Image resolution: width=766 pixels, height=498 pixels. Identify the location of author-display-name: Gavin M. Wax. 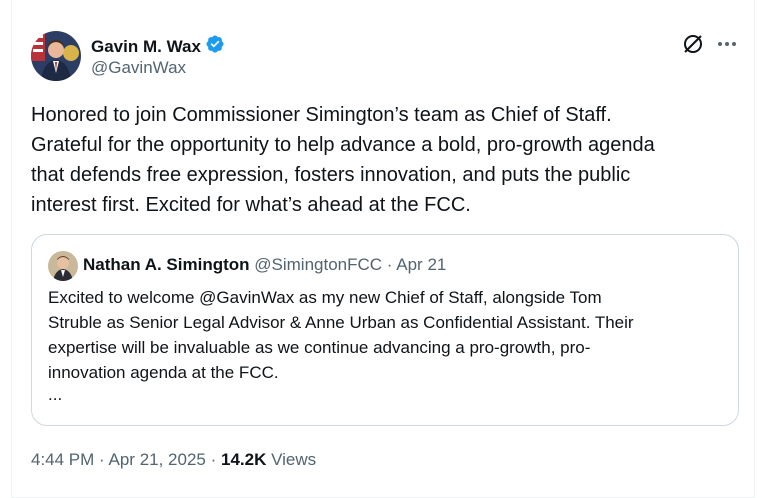
(146, 47).